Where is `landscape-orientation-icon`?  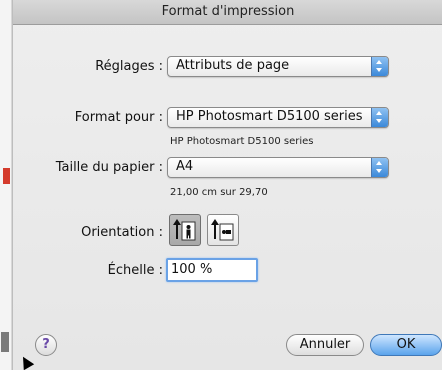 landscape-orientation-icon is located at coordinates (222, 230).